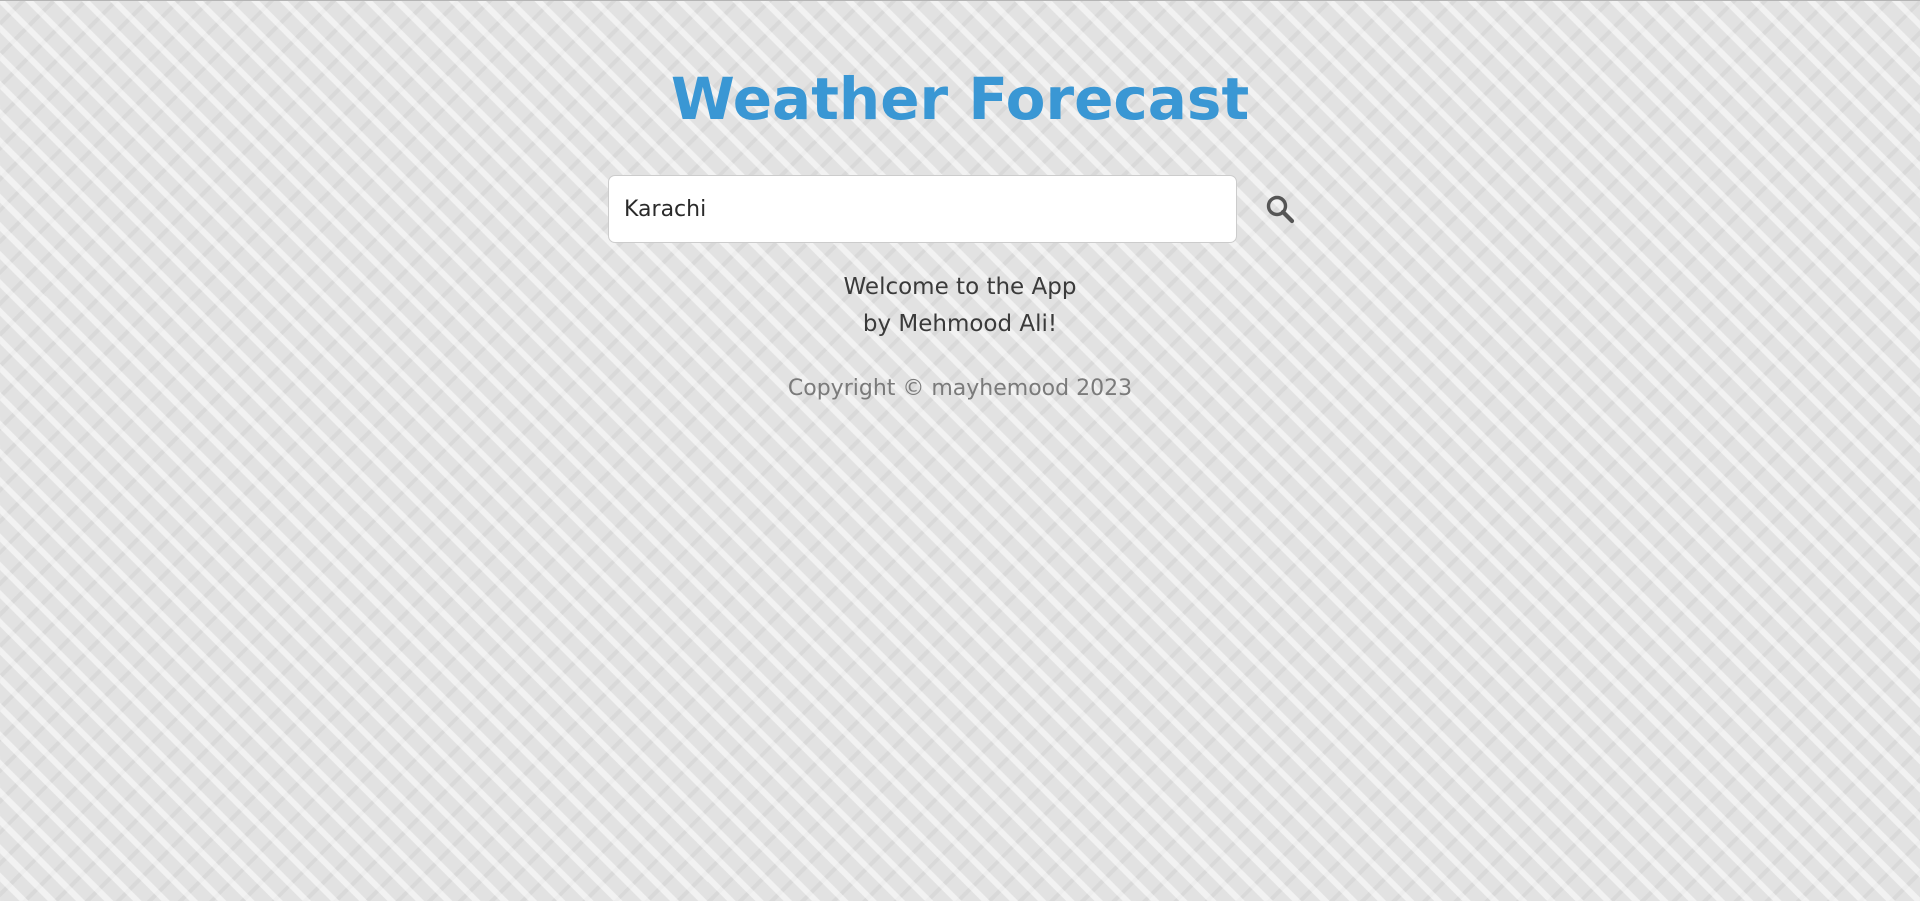  I want to click on copyright-text: Copyright © mayhemood 2023, so click(960, 388).